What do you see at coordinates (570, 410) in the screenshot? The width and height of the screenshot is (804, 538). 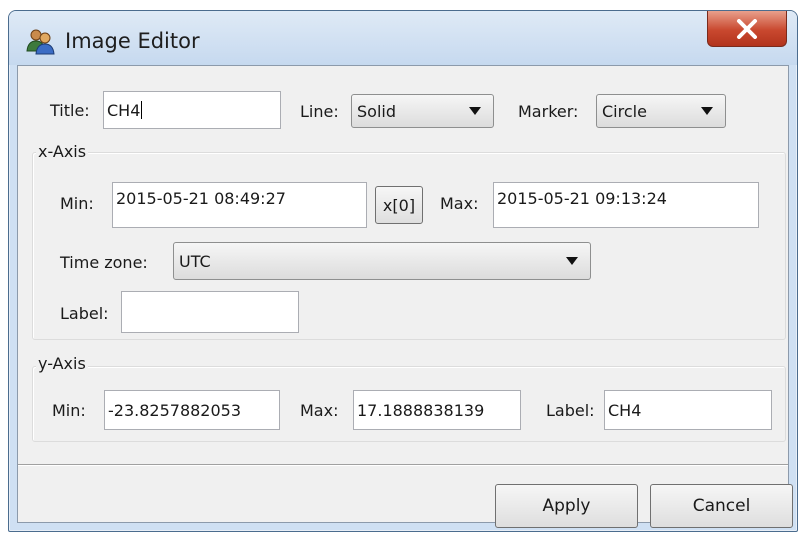 I see `y-label-label: Label:` at bounding box center [570, 410].